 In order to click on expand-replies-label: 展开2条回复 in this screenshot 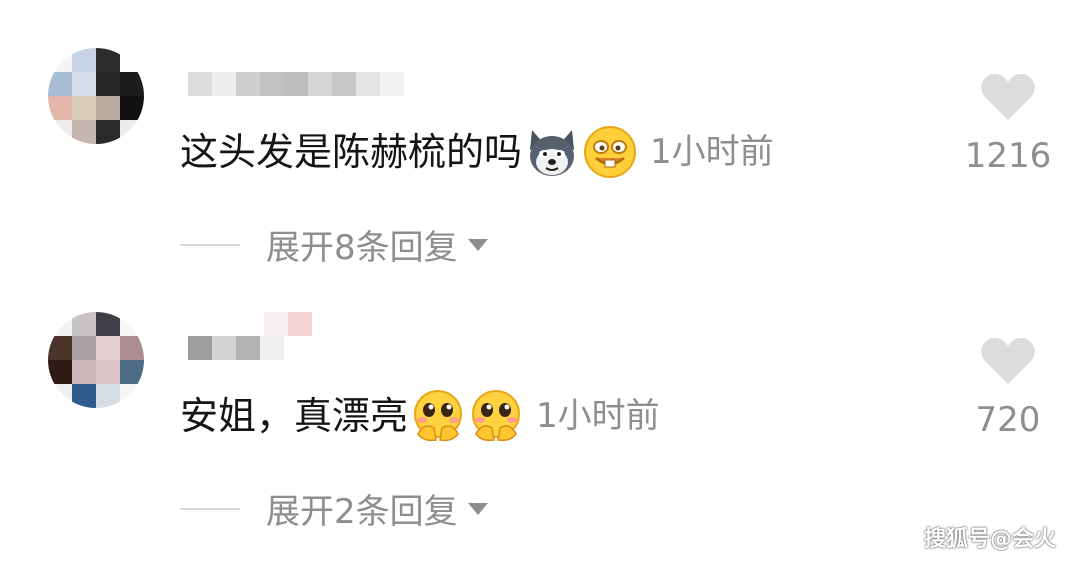, I will do `click(362, 512)`.